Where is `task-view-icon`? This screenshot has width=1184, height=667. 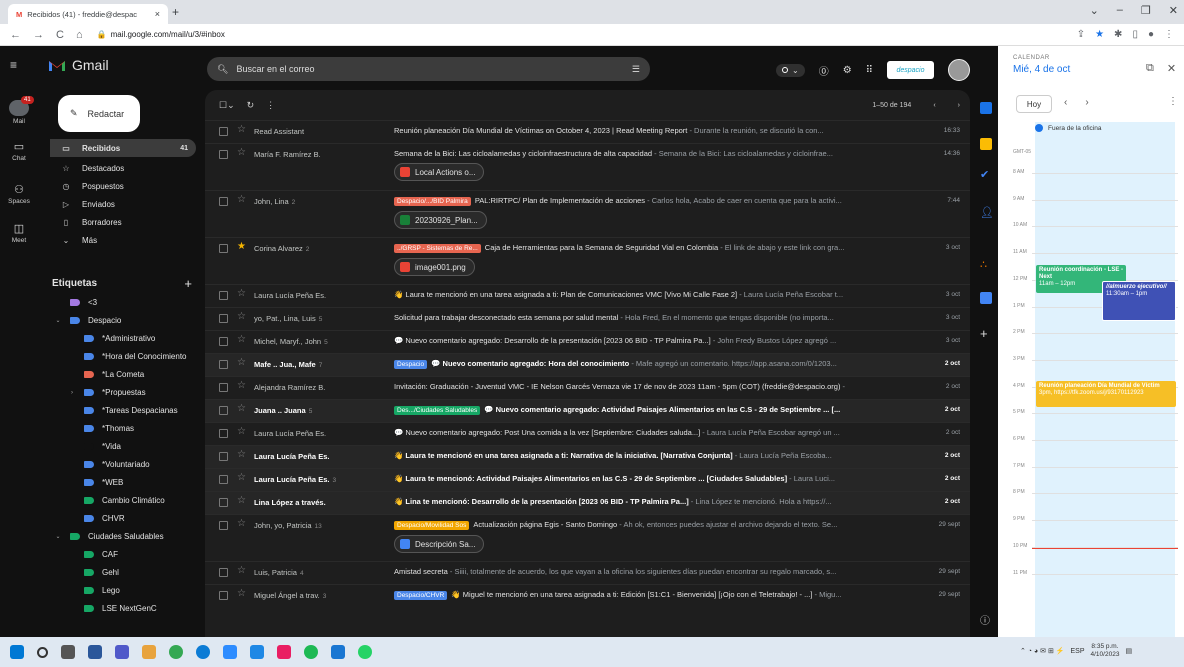 task-view-icon is located at coordinates (68, 652).